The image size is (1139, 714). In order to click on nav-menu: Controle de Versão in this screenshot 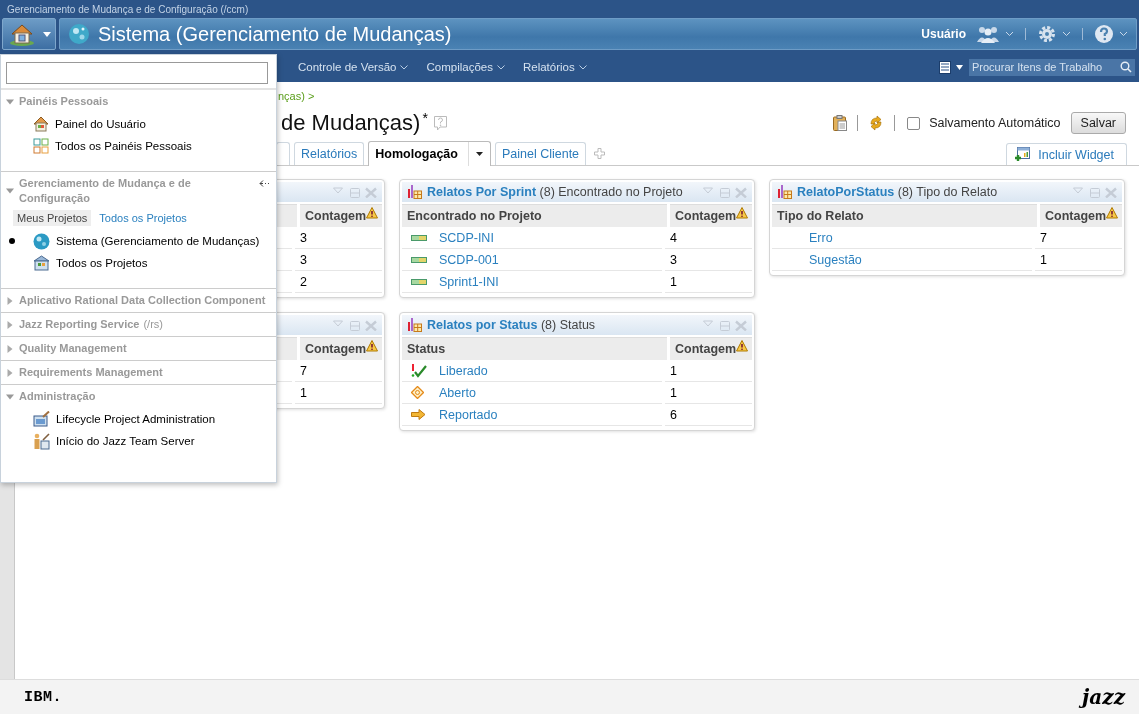, I will do `click(353, 67)`.